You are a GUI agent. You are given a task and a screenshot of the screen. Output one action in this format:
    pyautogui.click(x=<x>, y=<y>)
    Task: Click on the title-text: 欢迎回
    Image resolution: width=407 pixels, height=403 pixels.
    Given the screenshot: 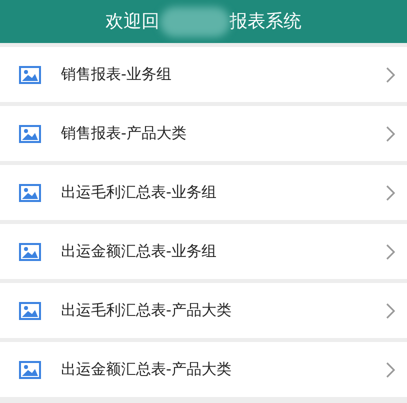 What is the action you would take?
    pyautogui.click(x=133, y=22)
    